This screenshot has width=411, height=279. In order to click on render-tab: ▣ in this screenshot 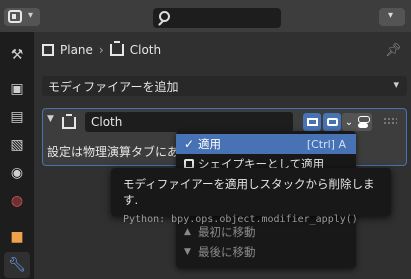, I will do `click(17, 89)`.